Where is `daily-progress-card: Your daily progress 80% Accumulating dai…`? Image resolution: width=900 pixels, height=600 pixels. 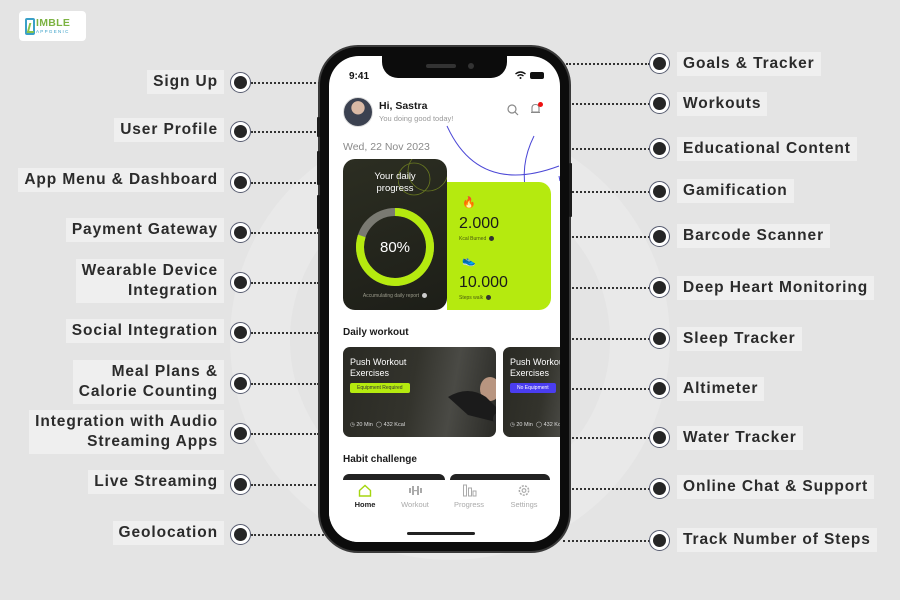
daily-progress-card: Your daily progress 80% Accumulating dai… is located at coordinates (395, 234).